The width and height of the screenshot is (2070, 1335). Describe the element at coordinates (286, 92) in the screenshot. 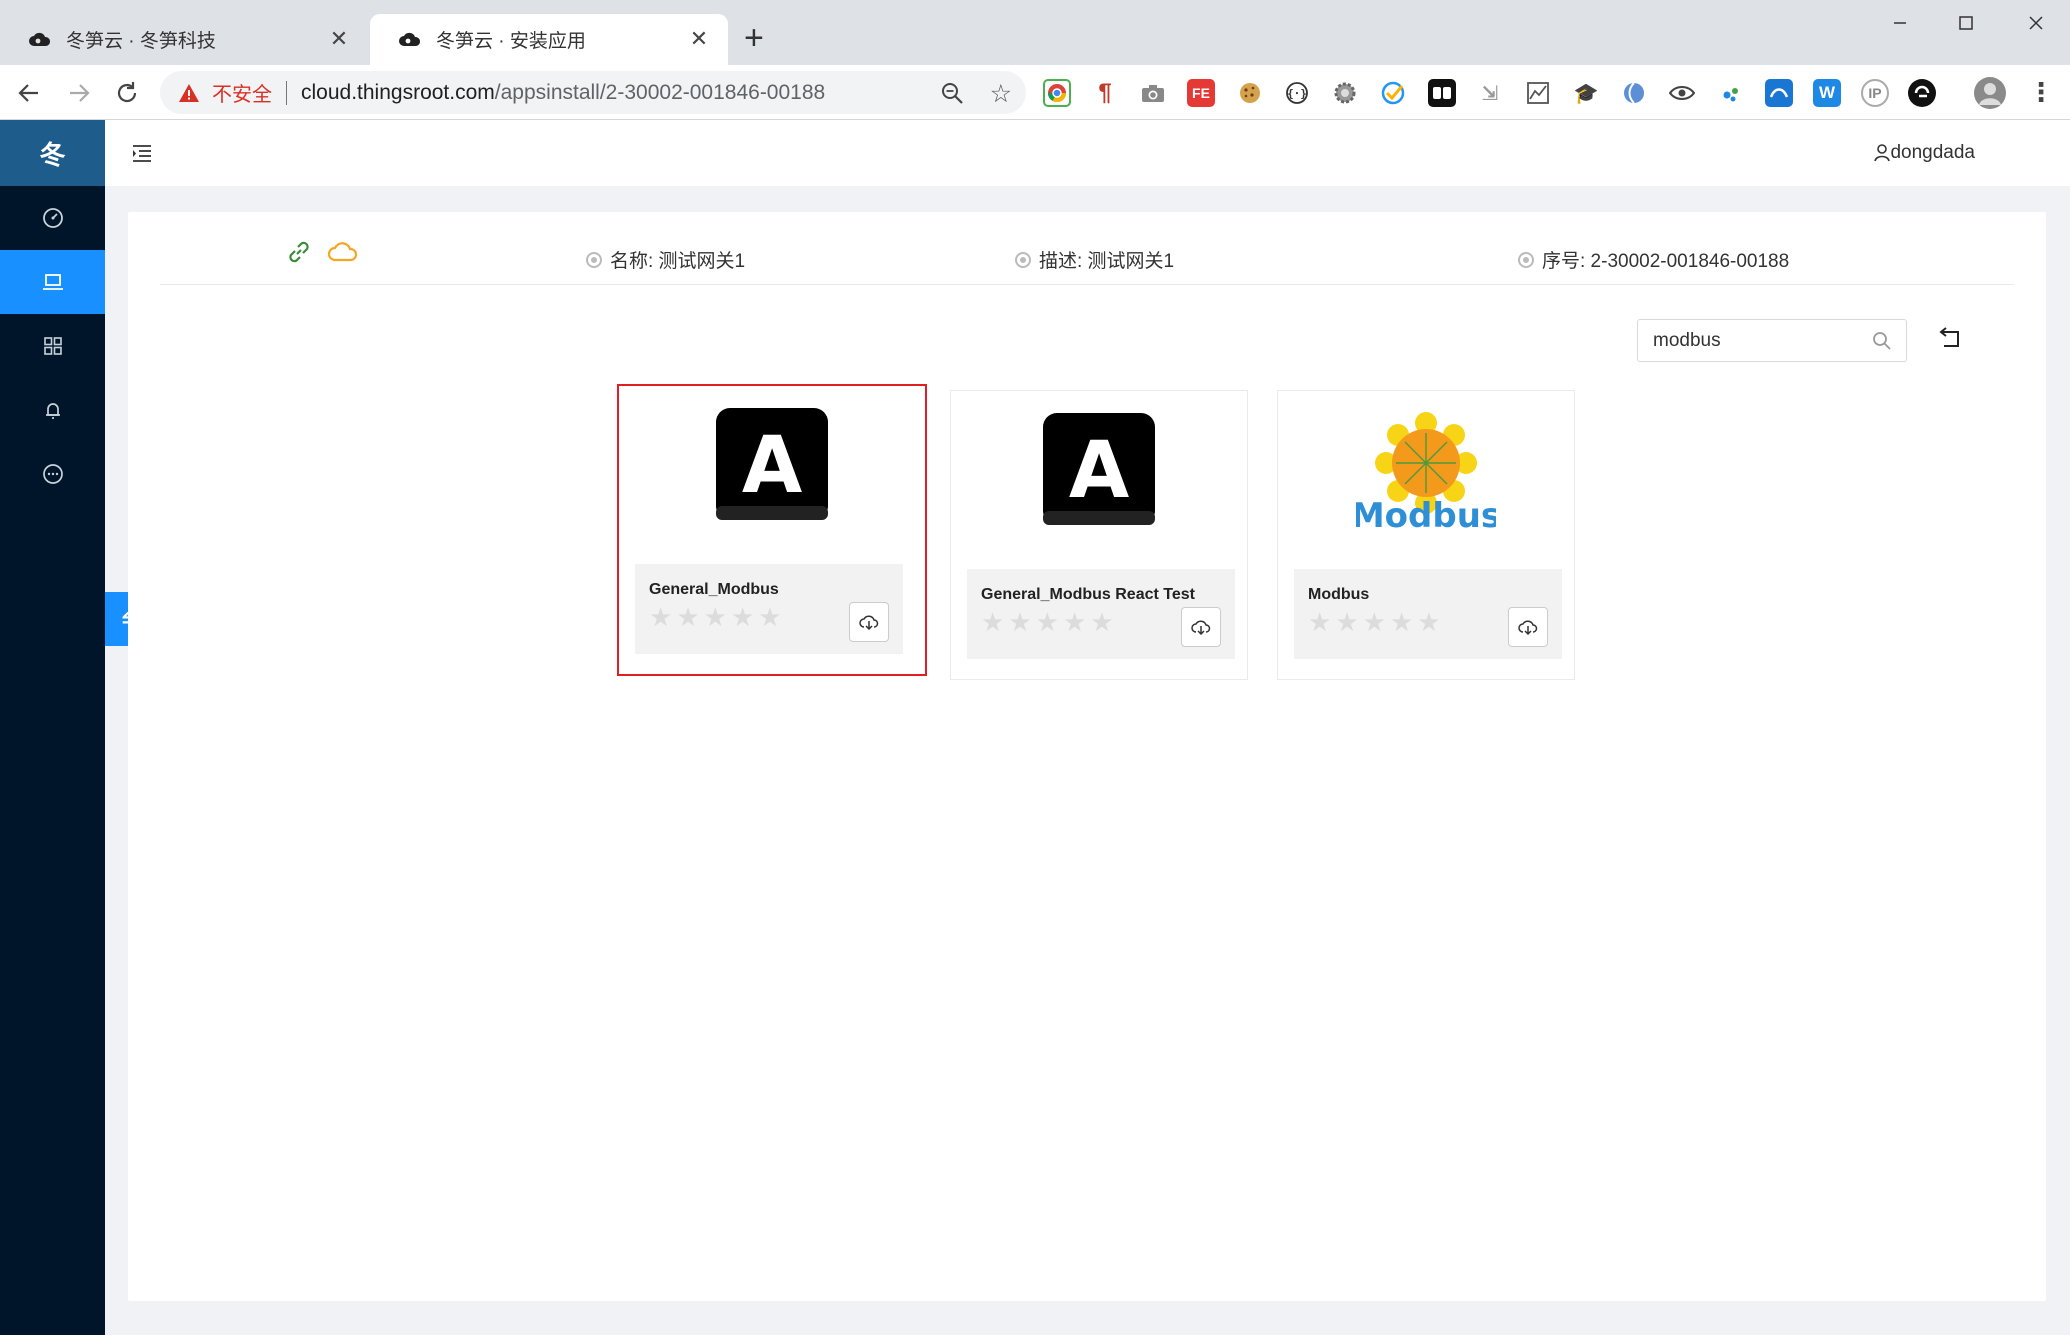

I see `divider` at that location.